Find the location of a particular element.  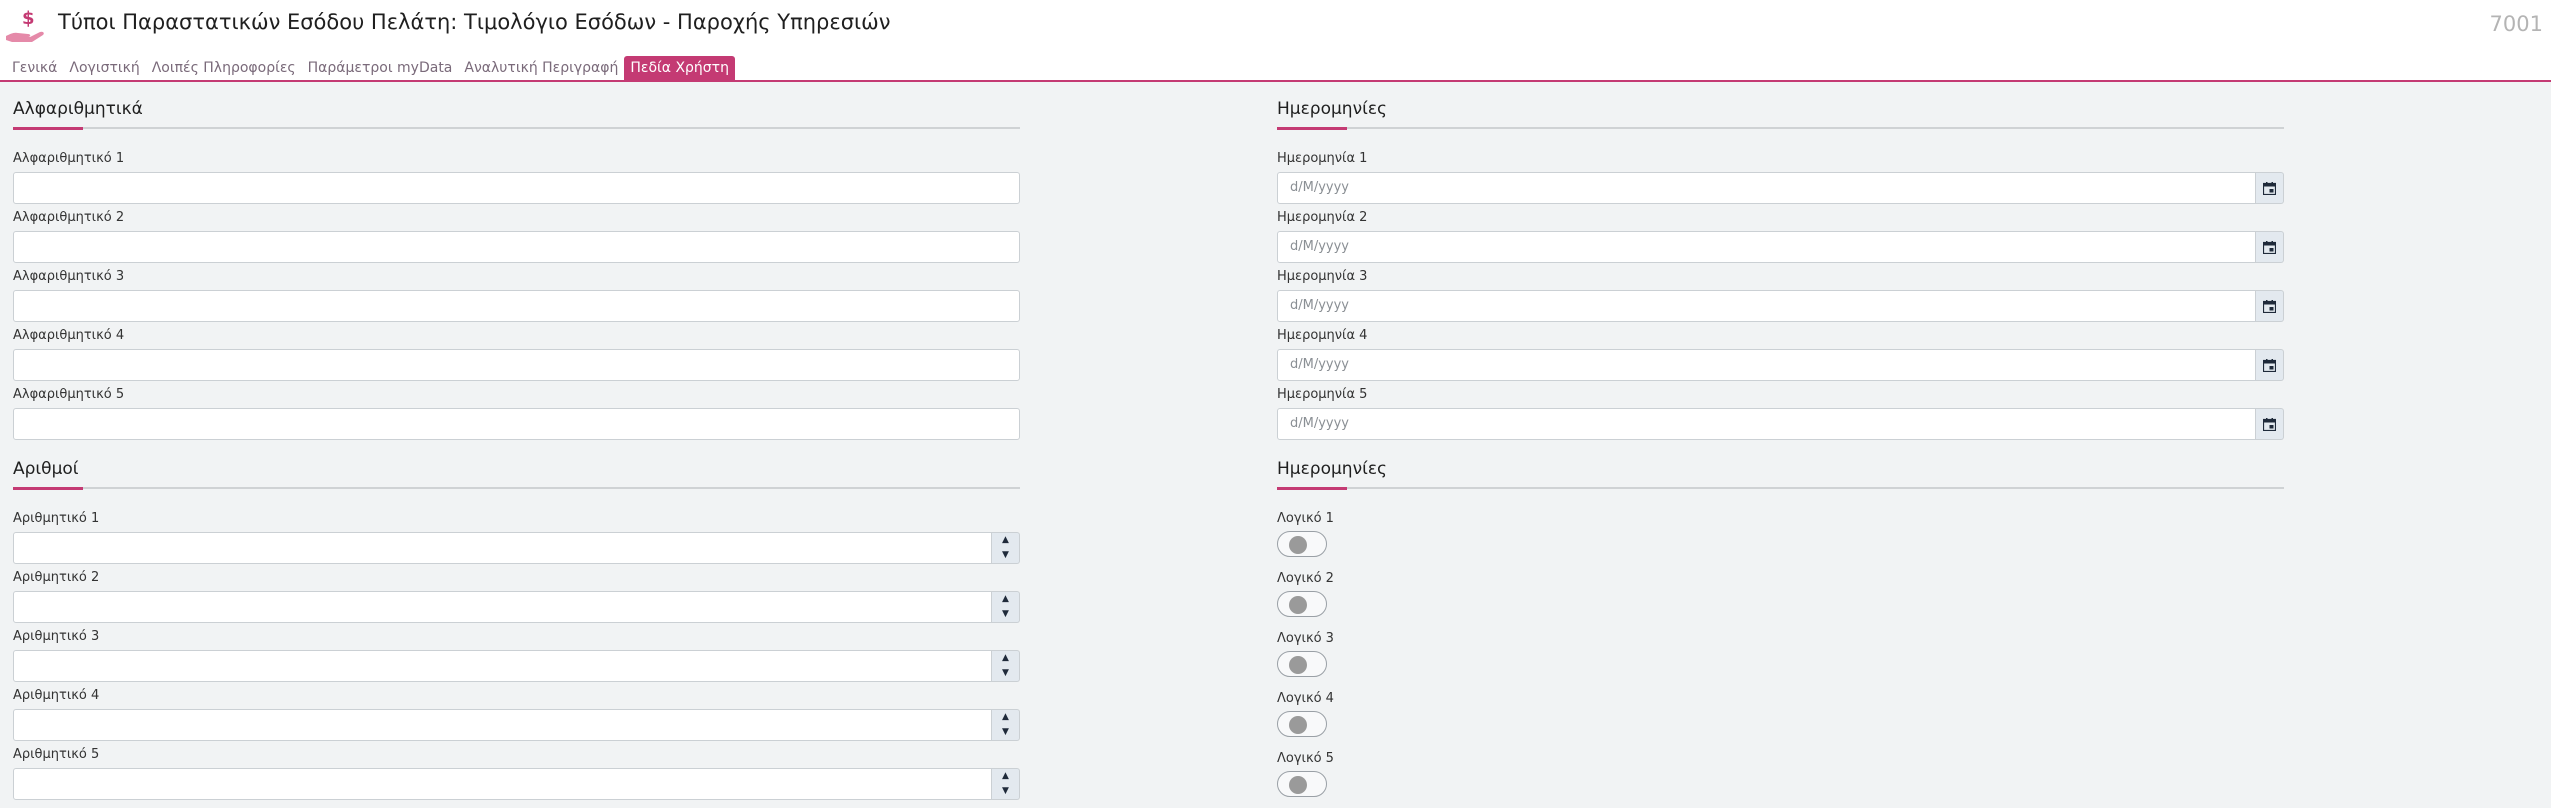

field-label: Αλφαριθμητικό 2 is located at coordinates (69, 217).